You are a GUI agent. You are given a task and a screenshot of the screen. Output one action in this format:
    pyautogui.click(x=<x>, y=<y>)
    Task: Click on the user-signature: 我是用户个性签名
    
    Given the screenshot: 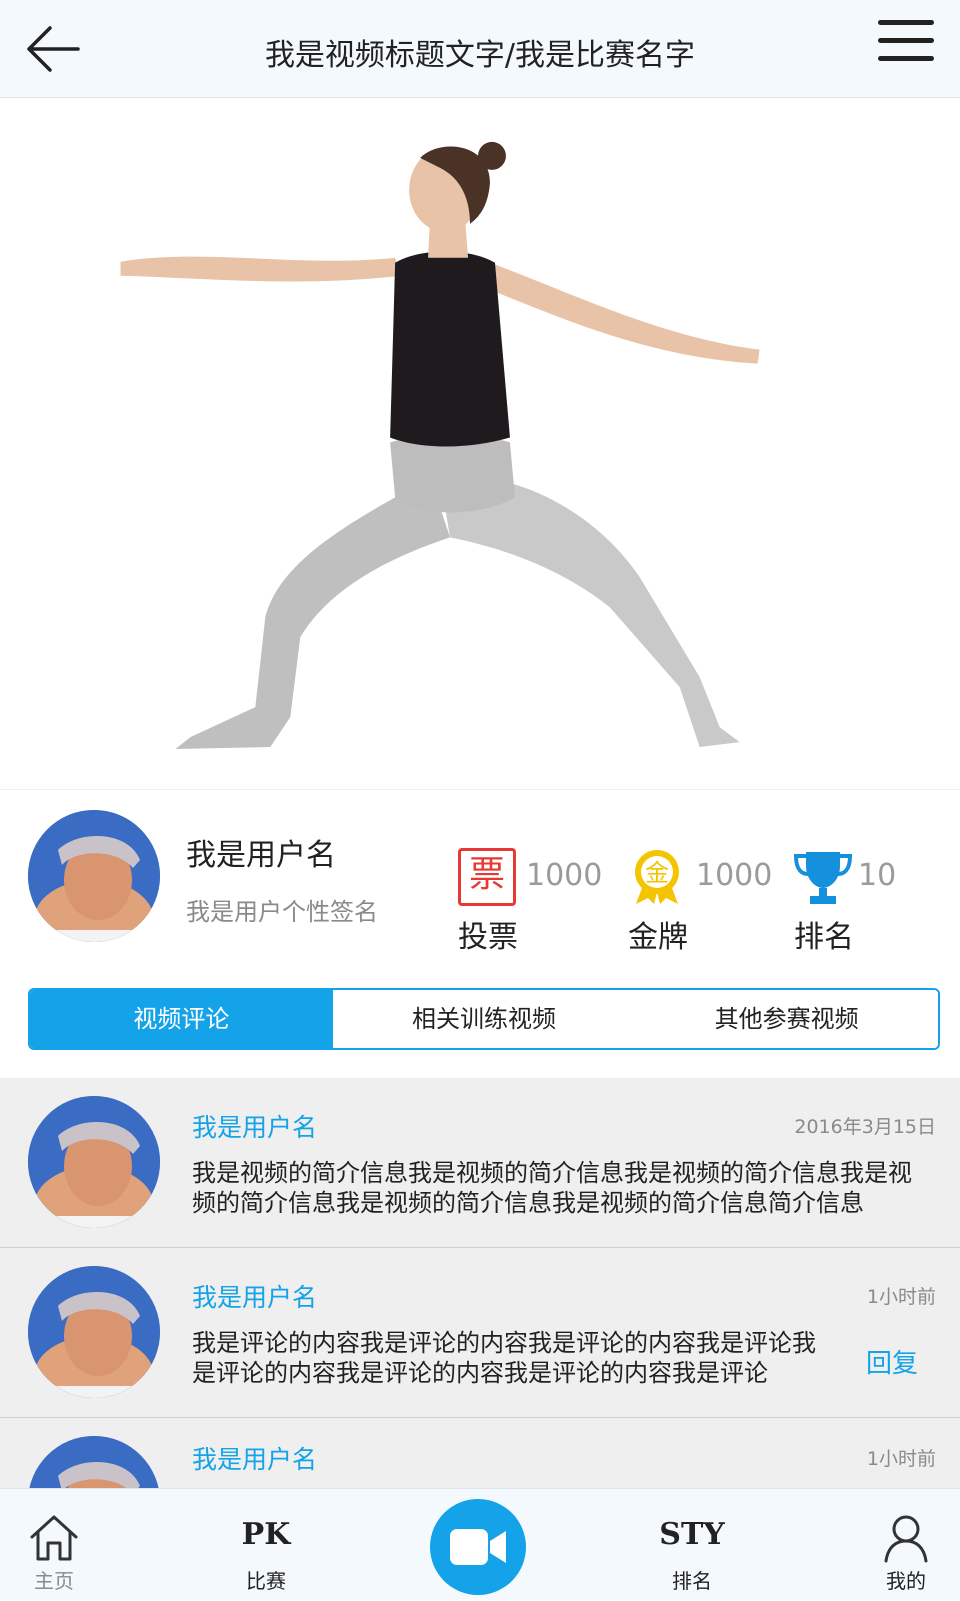 What is the action you would take?
    pyautogui.click(x=282, y=912)
    